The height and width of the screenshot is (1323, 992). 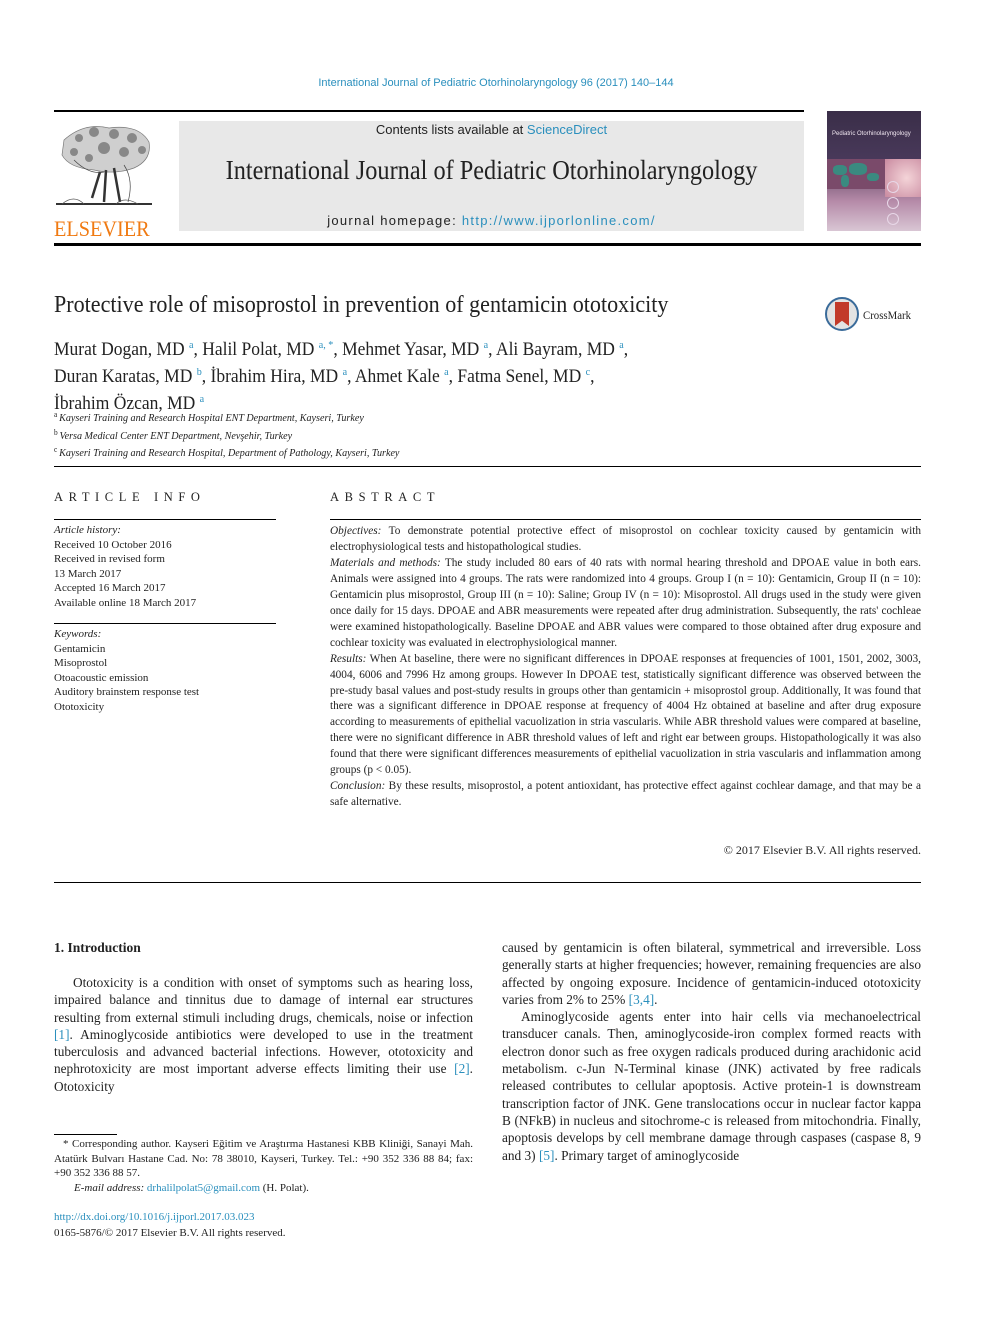 I want to click on article-history-label: Article history:, so click(x=87, y=530).